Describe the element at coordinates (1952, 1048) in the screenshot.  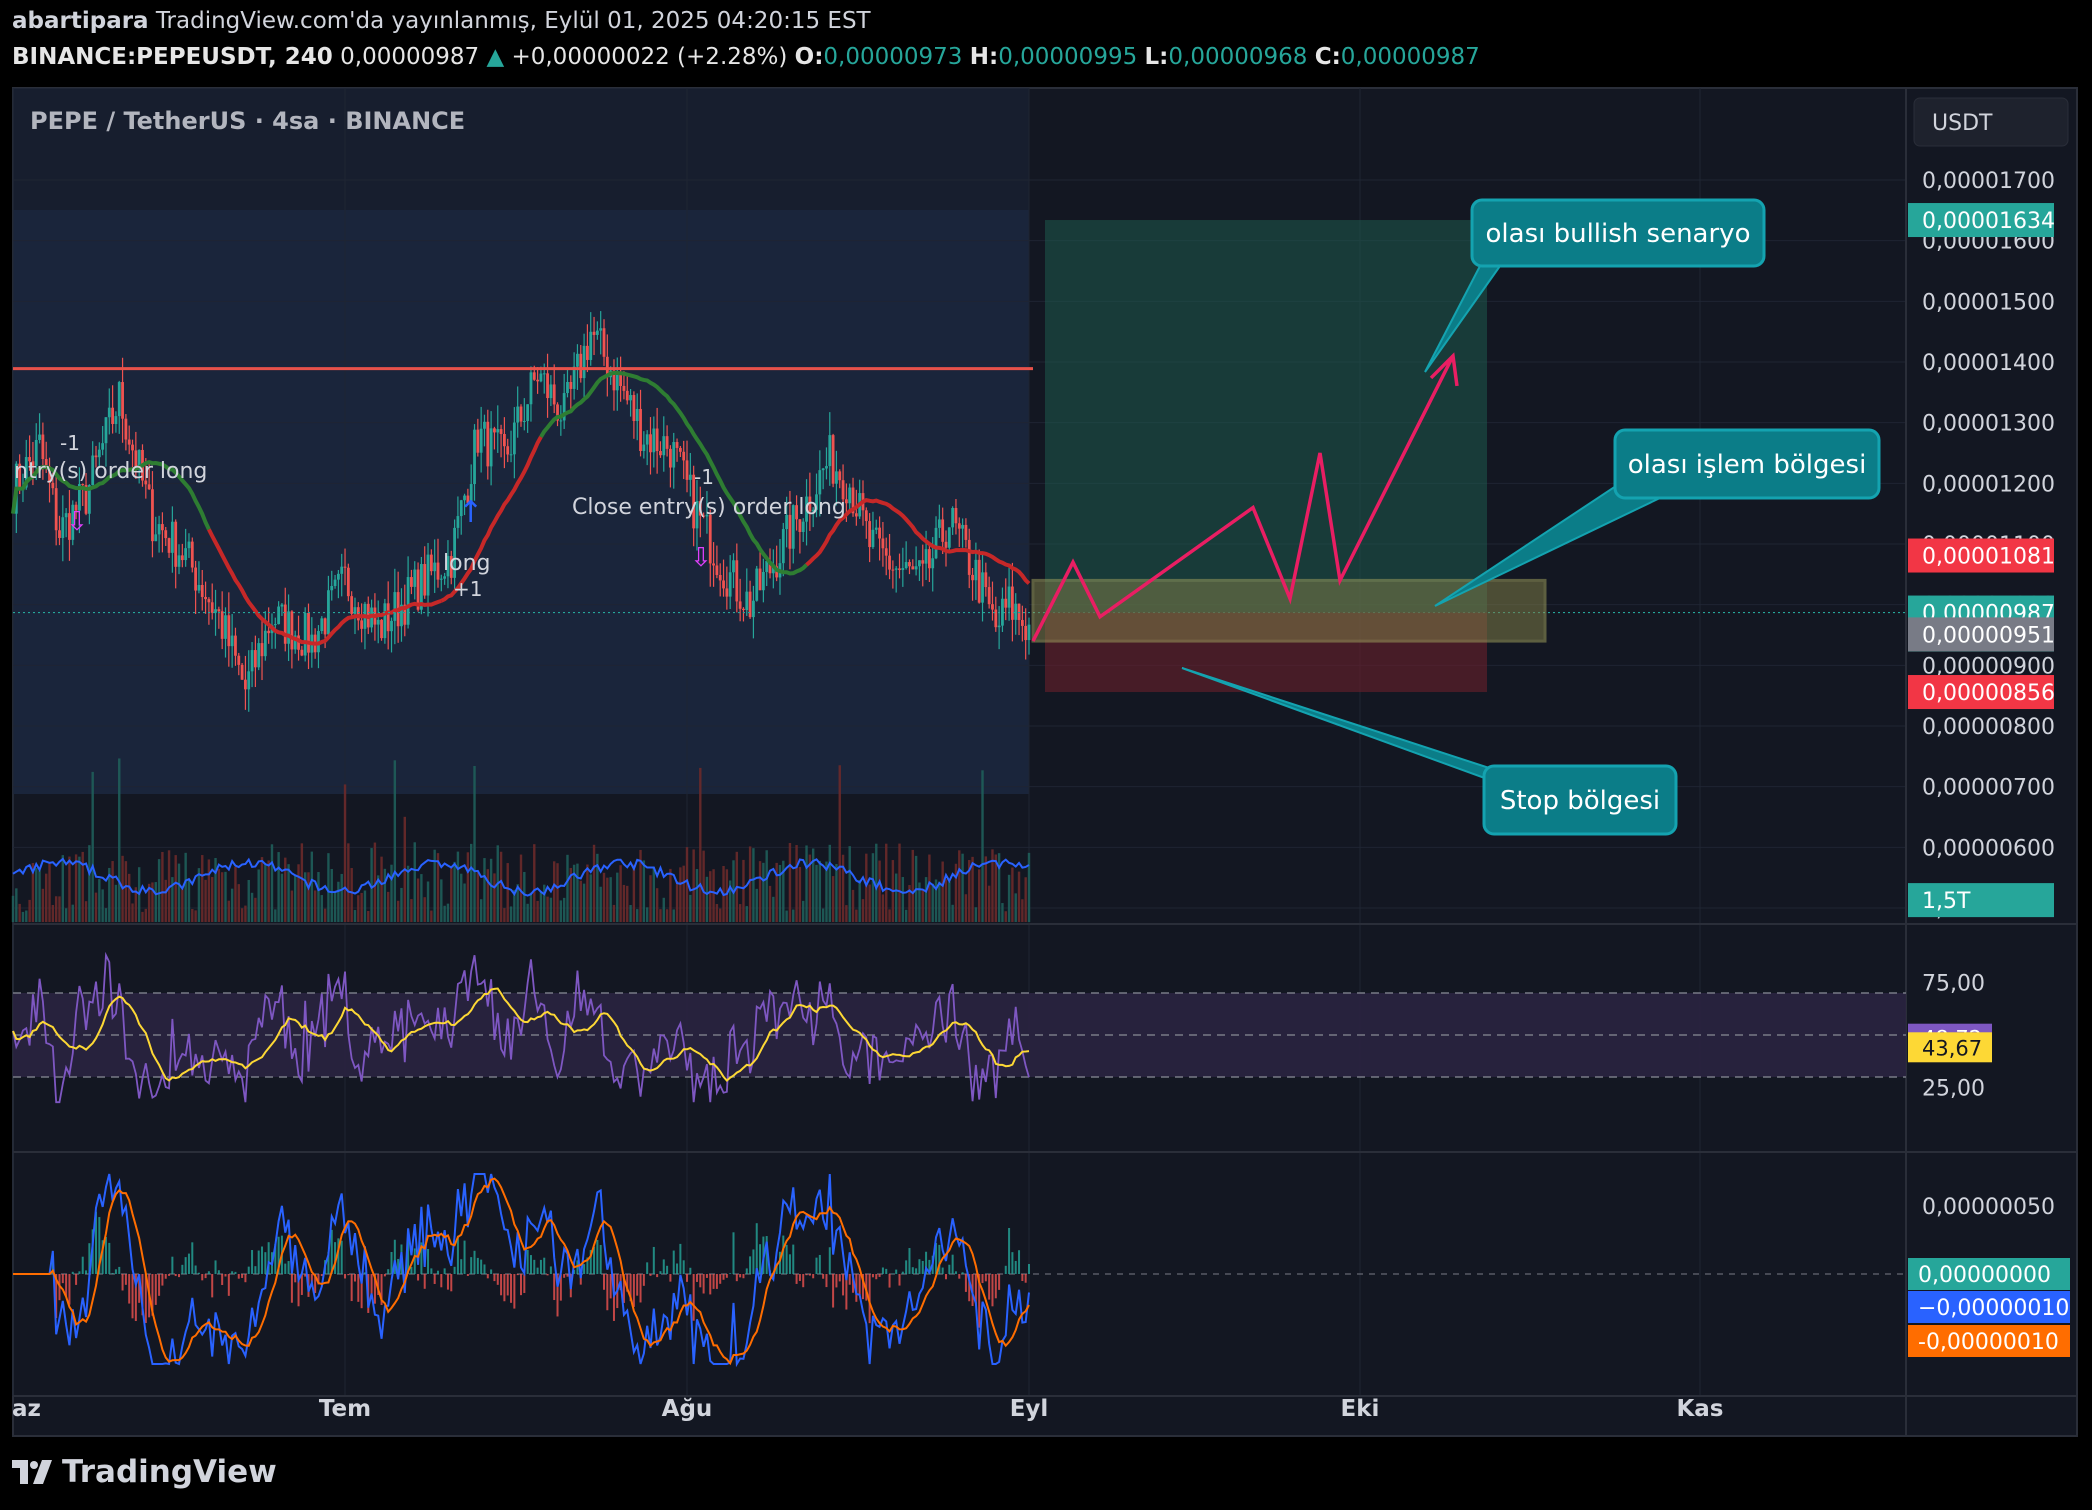
I see `rsi-ma-text: 43,67` at that location.